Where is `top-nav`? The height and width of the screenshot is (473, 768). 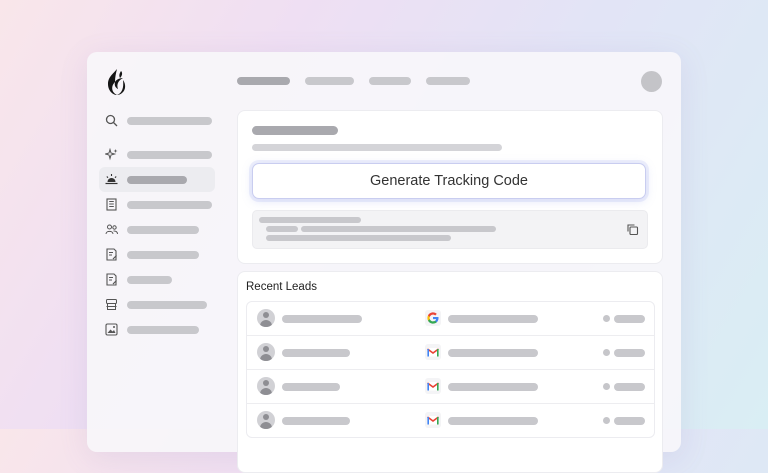 top-nav is located at coordinates (353, 81).